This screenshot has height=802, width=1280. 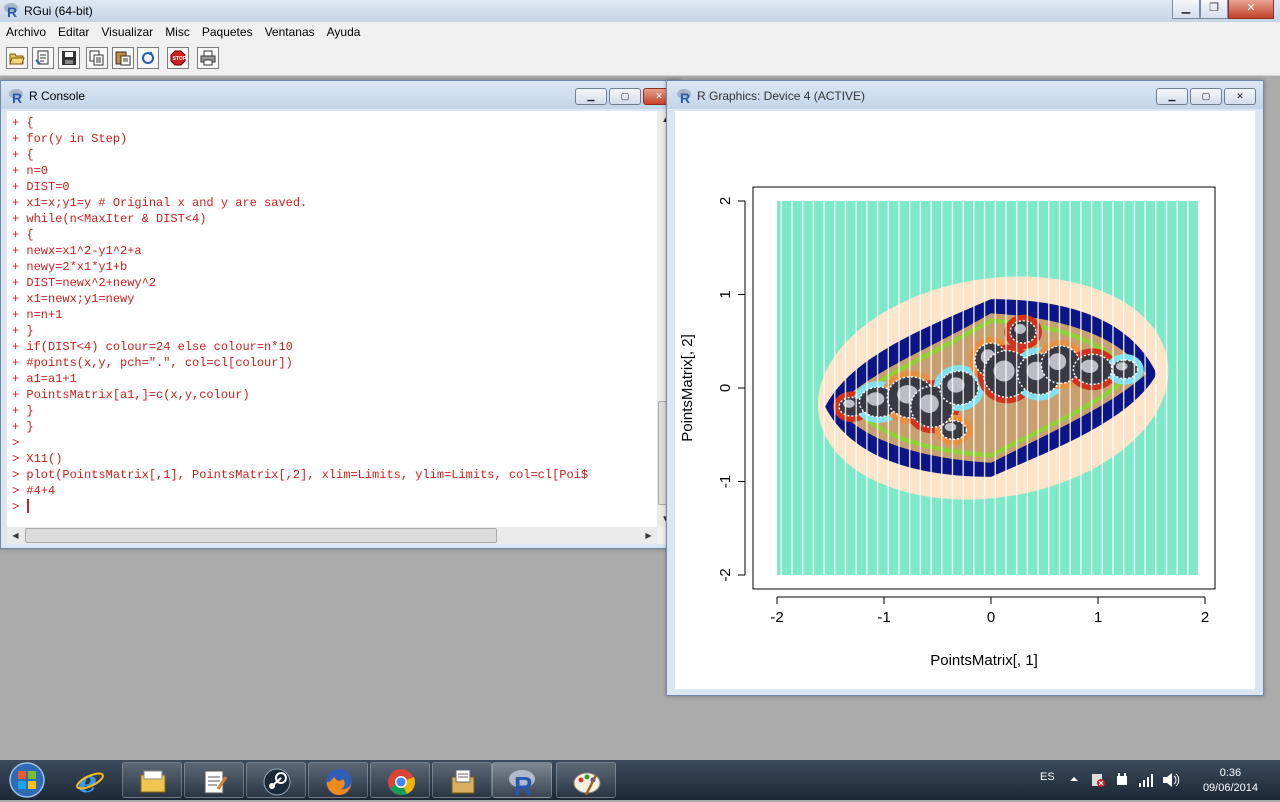 What do you see at coordinates (1230, 781) in the screenshot?
I see `system-clock: 0:36 09/06/2014` at bounding box center [1230, 781].